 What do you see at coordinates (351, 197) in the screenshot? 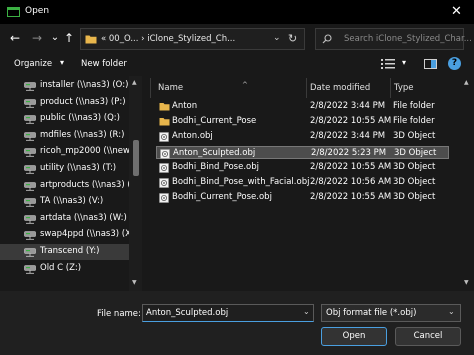
I see `file-date: 2/8/2022 10:55 AM` at bounding box center [351, 197].